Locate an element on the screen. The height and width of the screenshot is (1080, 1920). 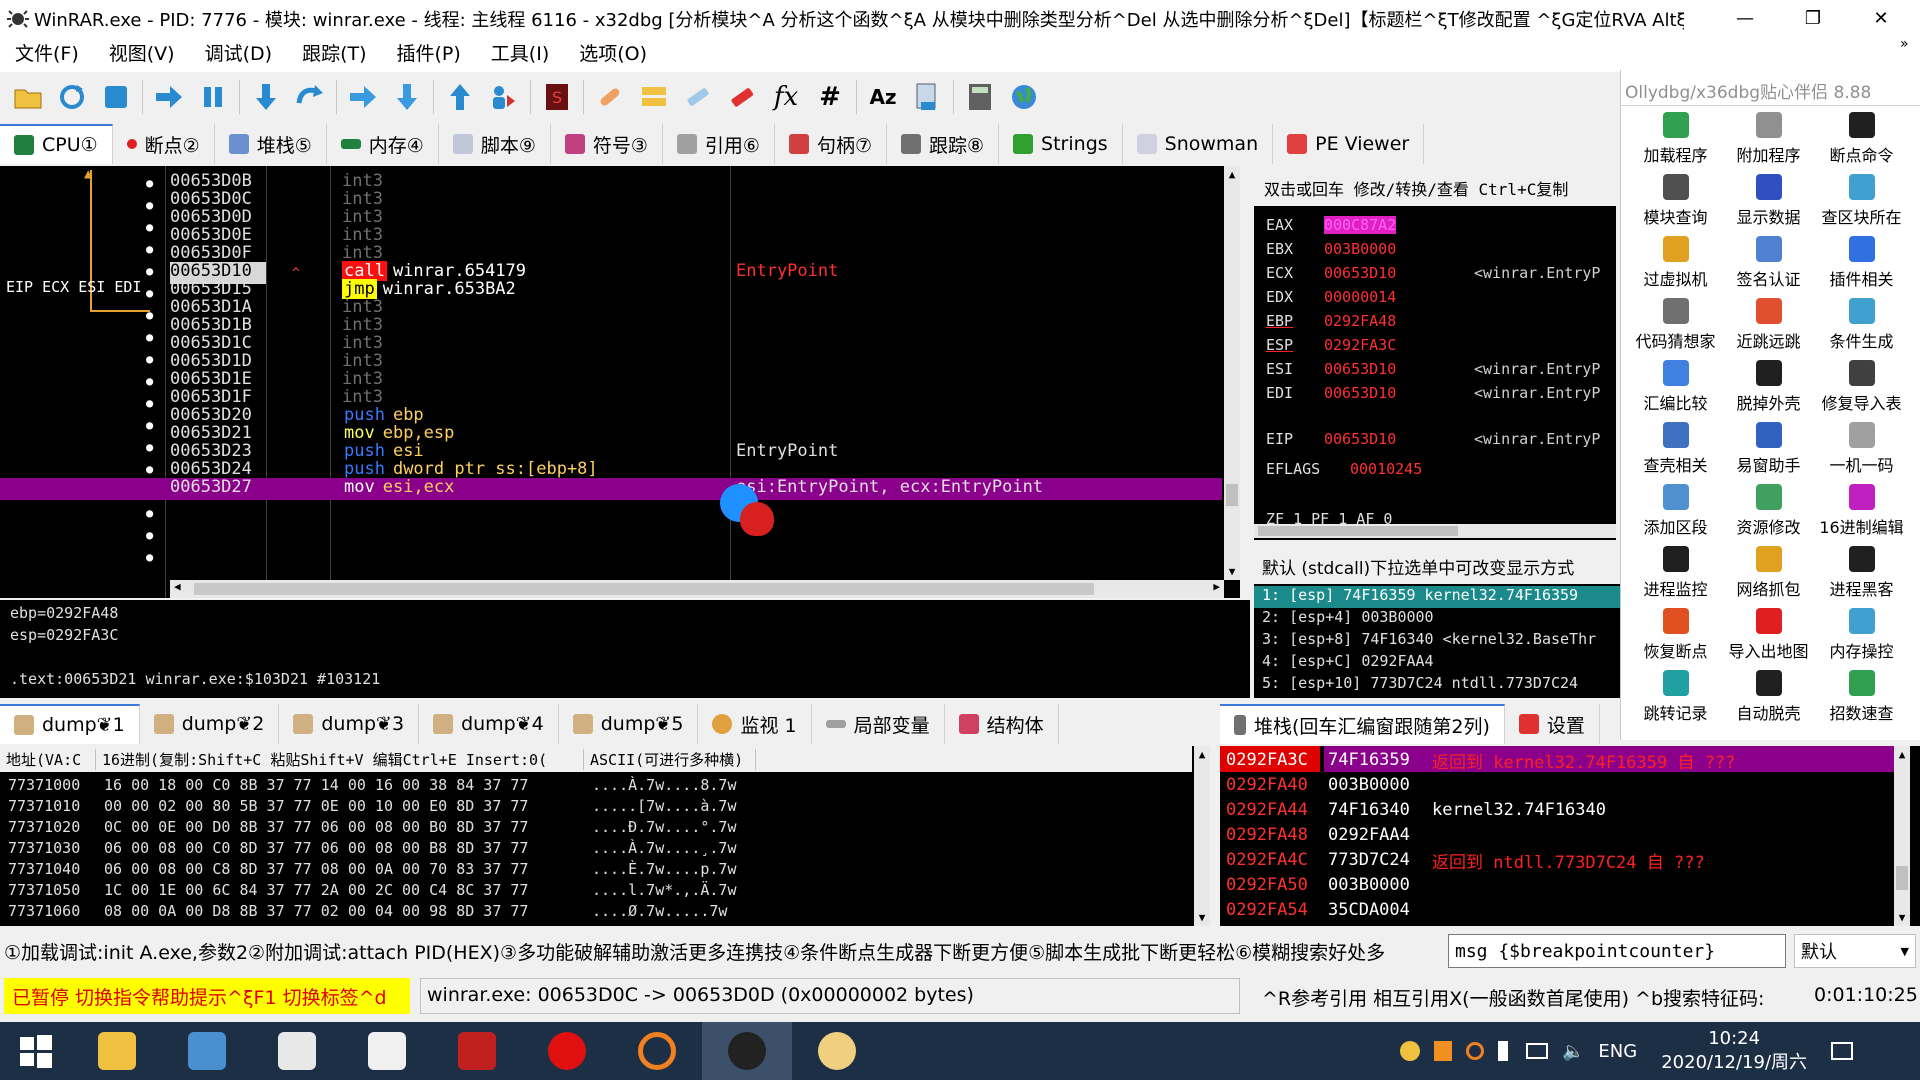
dump-ascii: ....À.7w....¸.7w is located at coordinates (670, 848).